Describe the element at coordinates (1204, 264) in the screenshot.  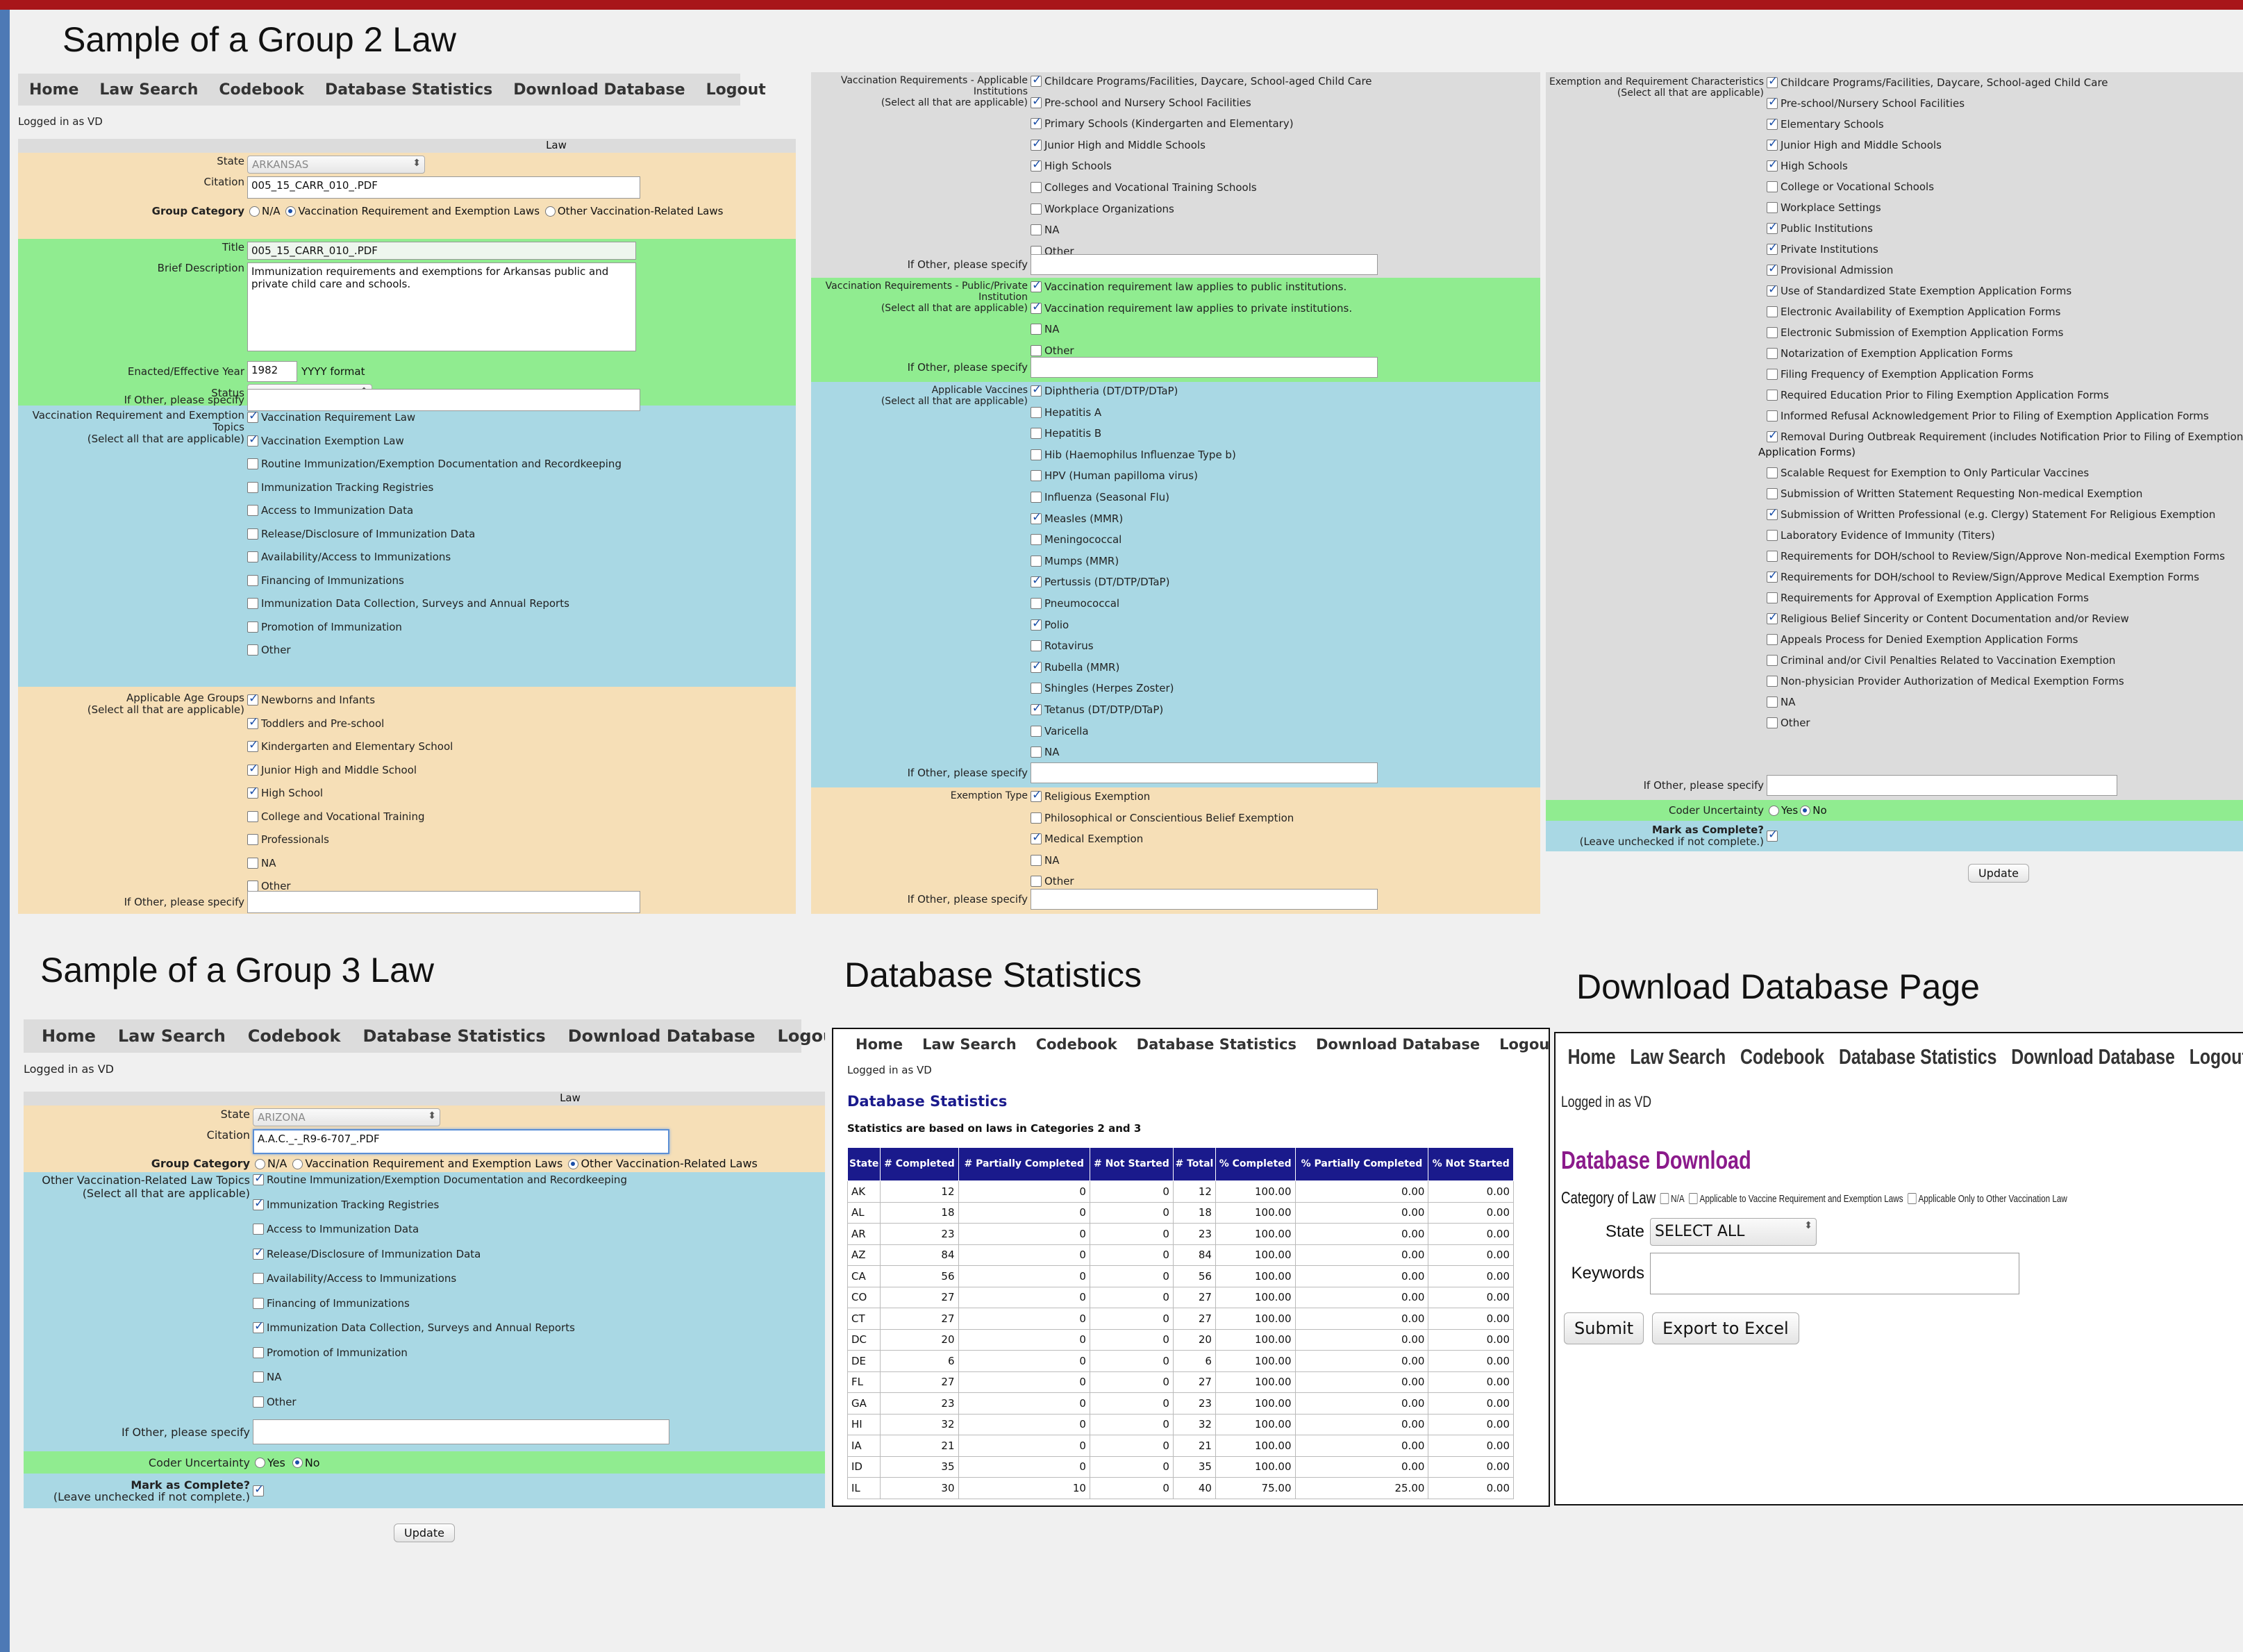
I see `institutions-other-input` at that location.